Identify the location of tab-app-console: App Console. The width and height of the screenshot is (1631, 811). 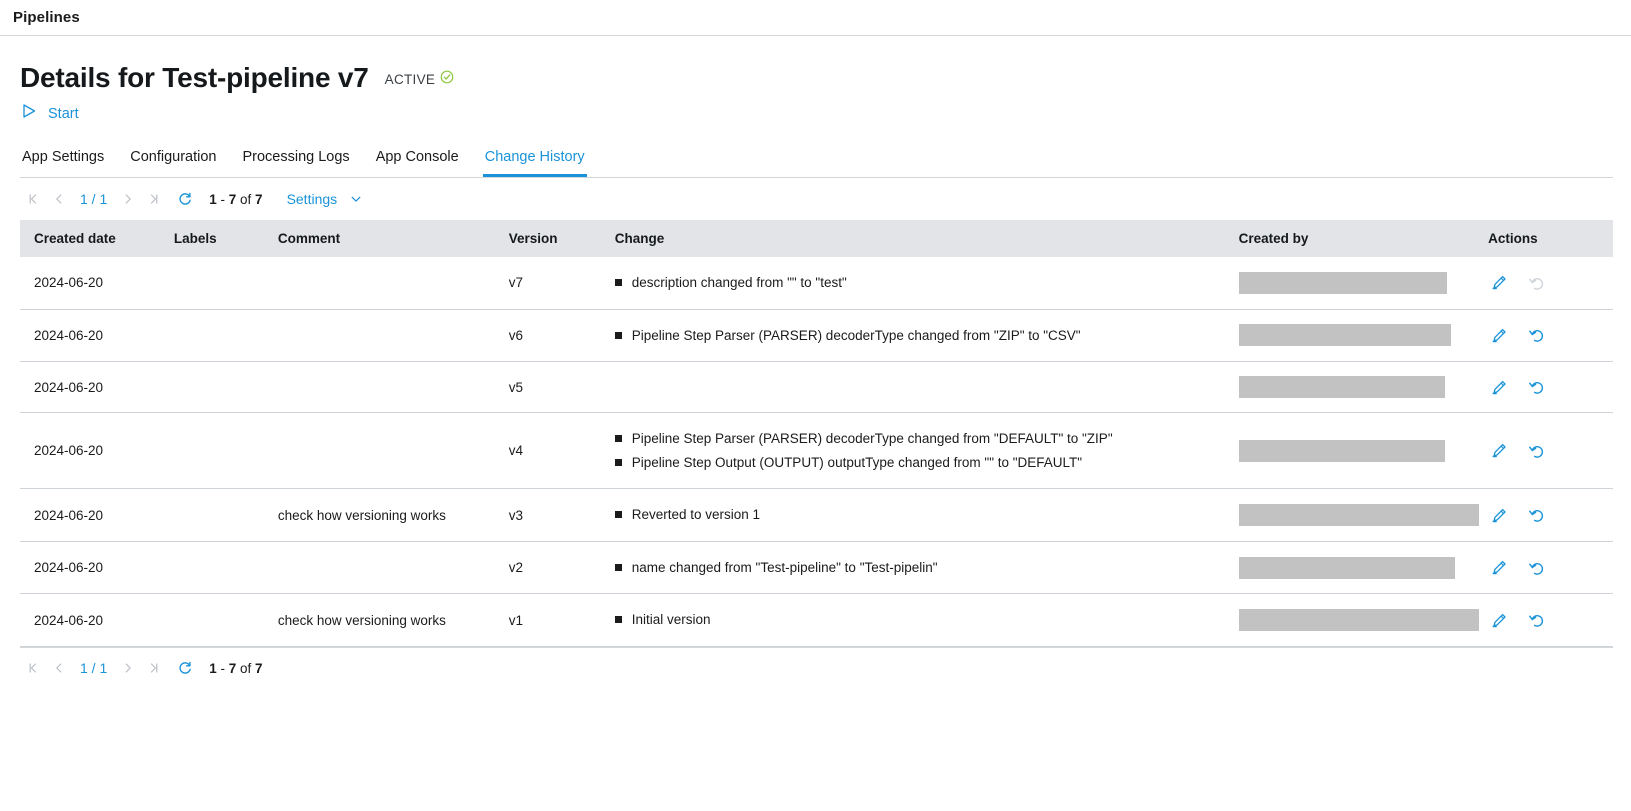
(417, 163).